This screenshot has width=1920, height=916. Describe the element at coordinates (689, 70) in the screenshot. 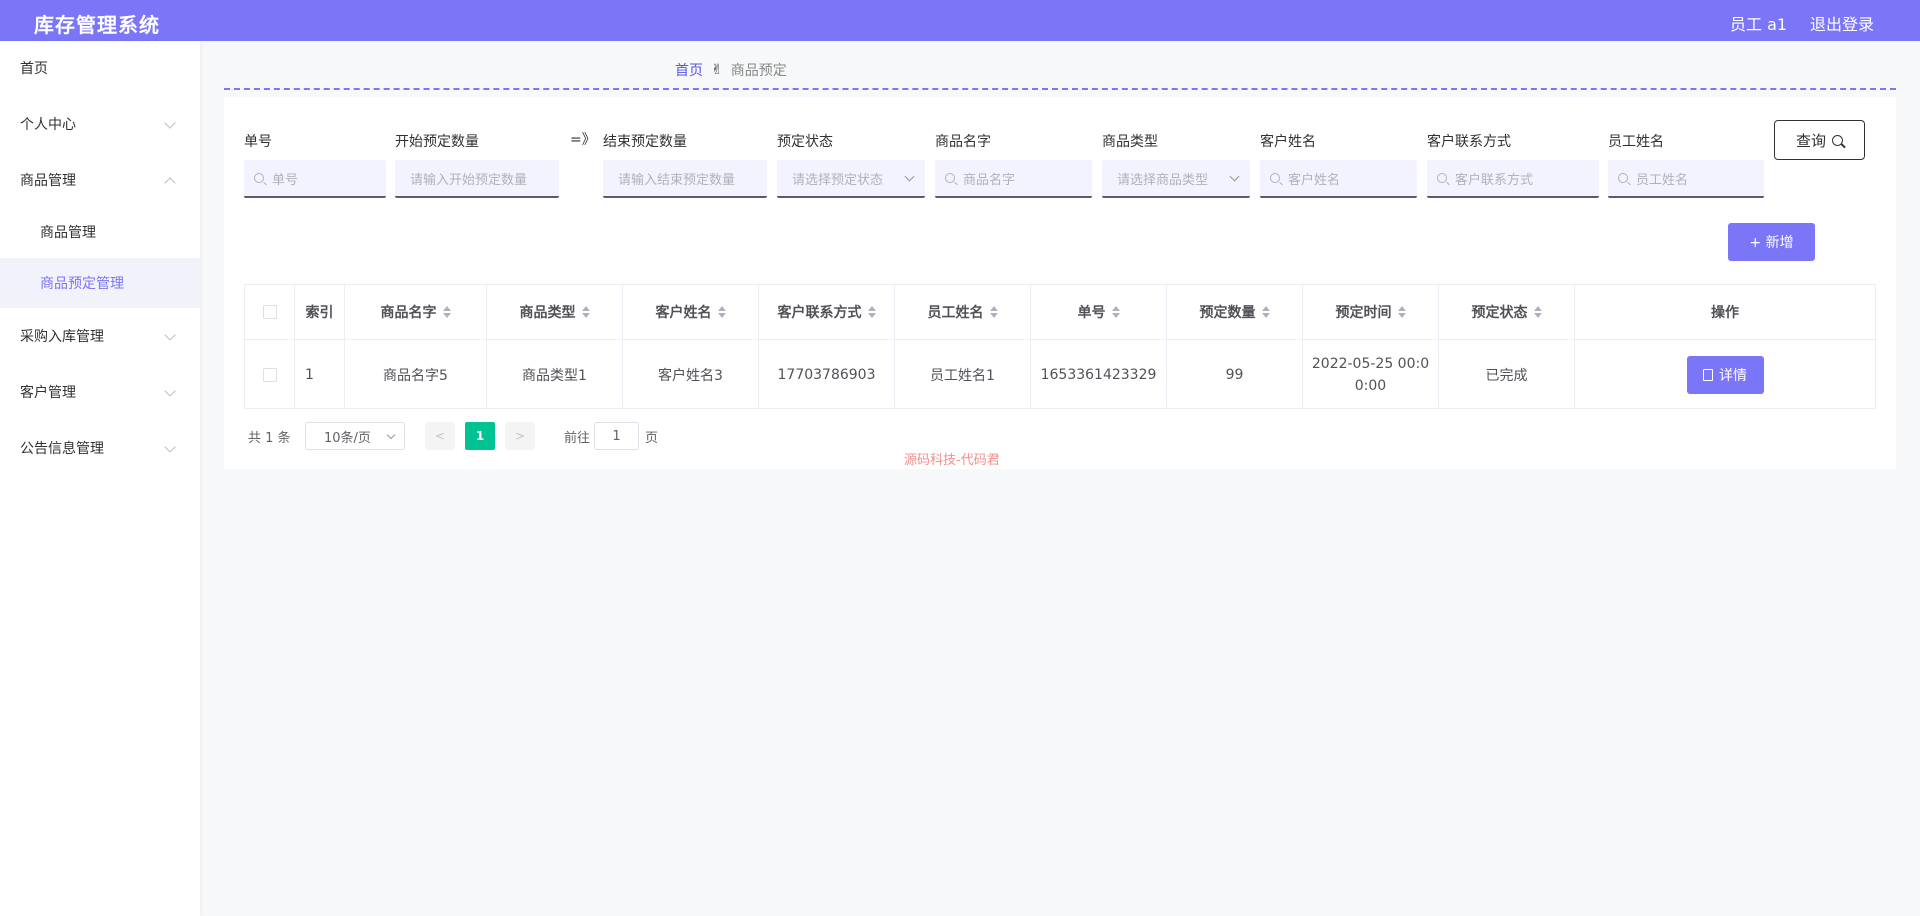

I see `breadcrumb-home: 首页` at that location.